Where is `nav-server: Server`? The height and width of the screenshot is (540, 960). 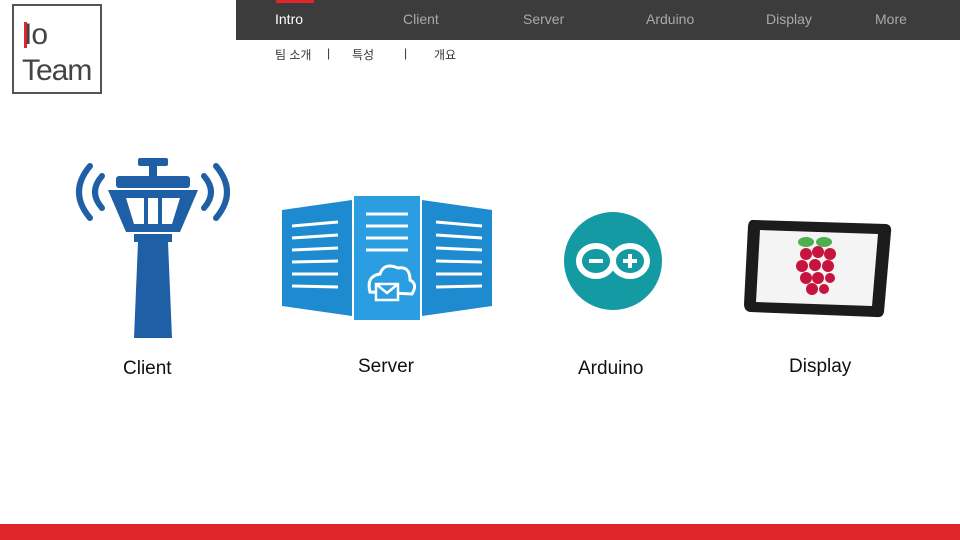
nav-server: Server is located at coordinates (543, 19).